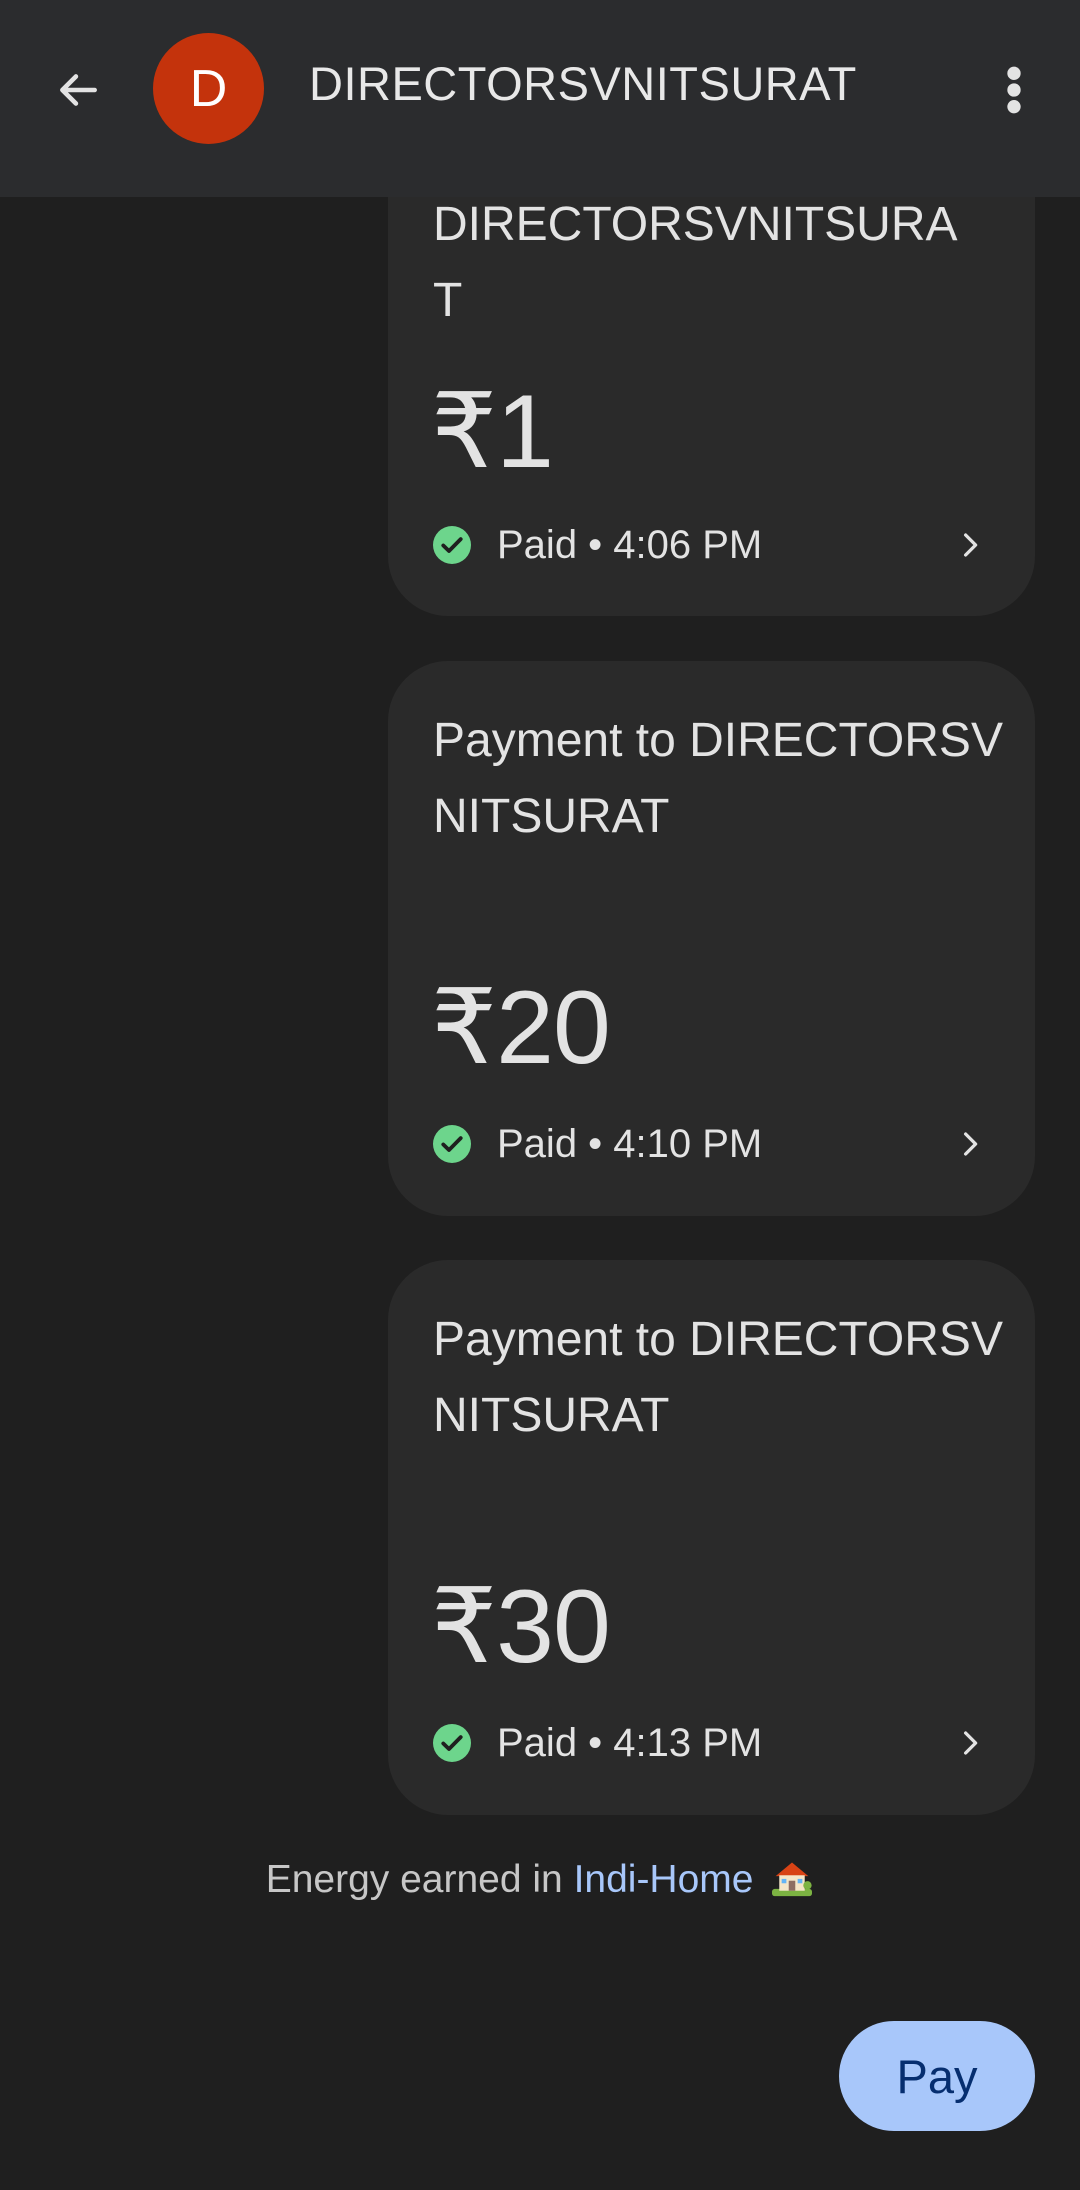 This screenshot has width=1080, height=2190. Describe the element at coordinates (208, 88) in the screenshot. I see `avatar: D` at that location.